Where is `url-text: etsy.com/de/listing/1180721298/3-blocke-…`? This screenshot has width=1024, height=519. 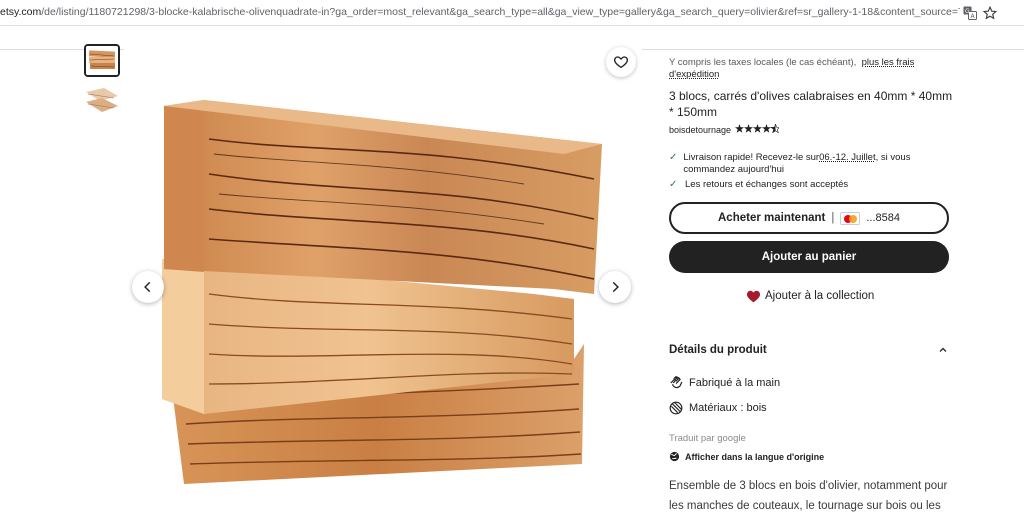 url-text: etsy.com/de/listing/1180721298/3-blocke-… is located at coordinates (480, 12).